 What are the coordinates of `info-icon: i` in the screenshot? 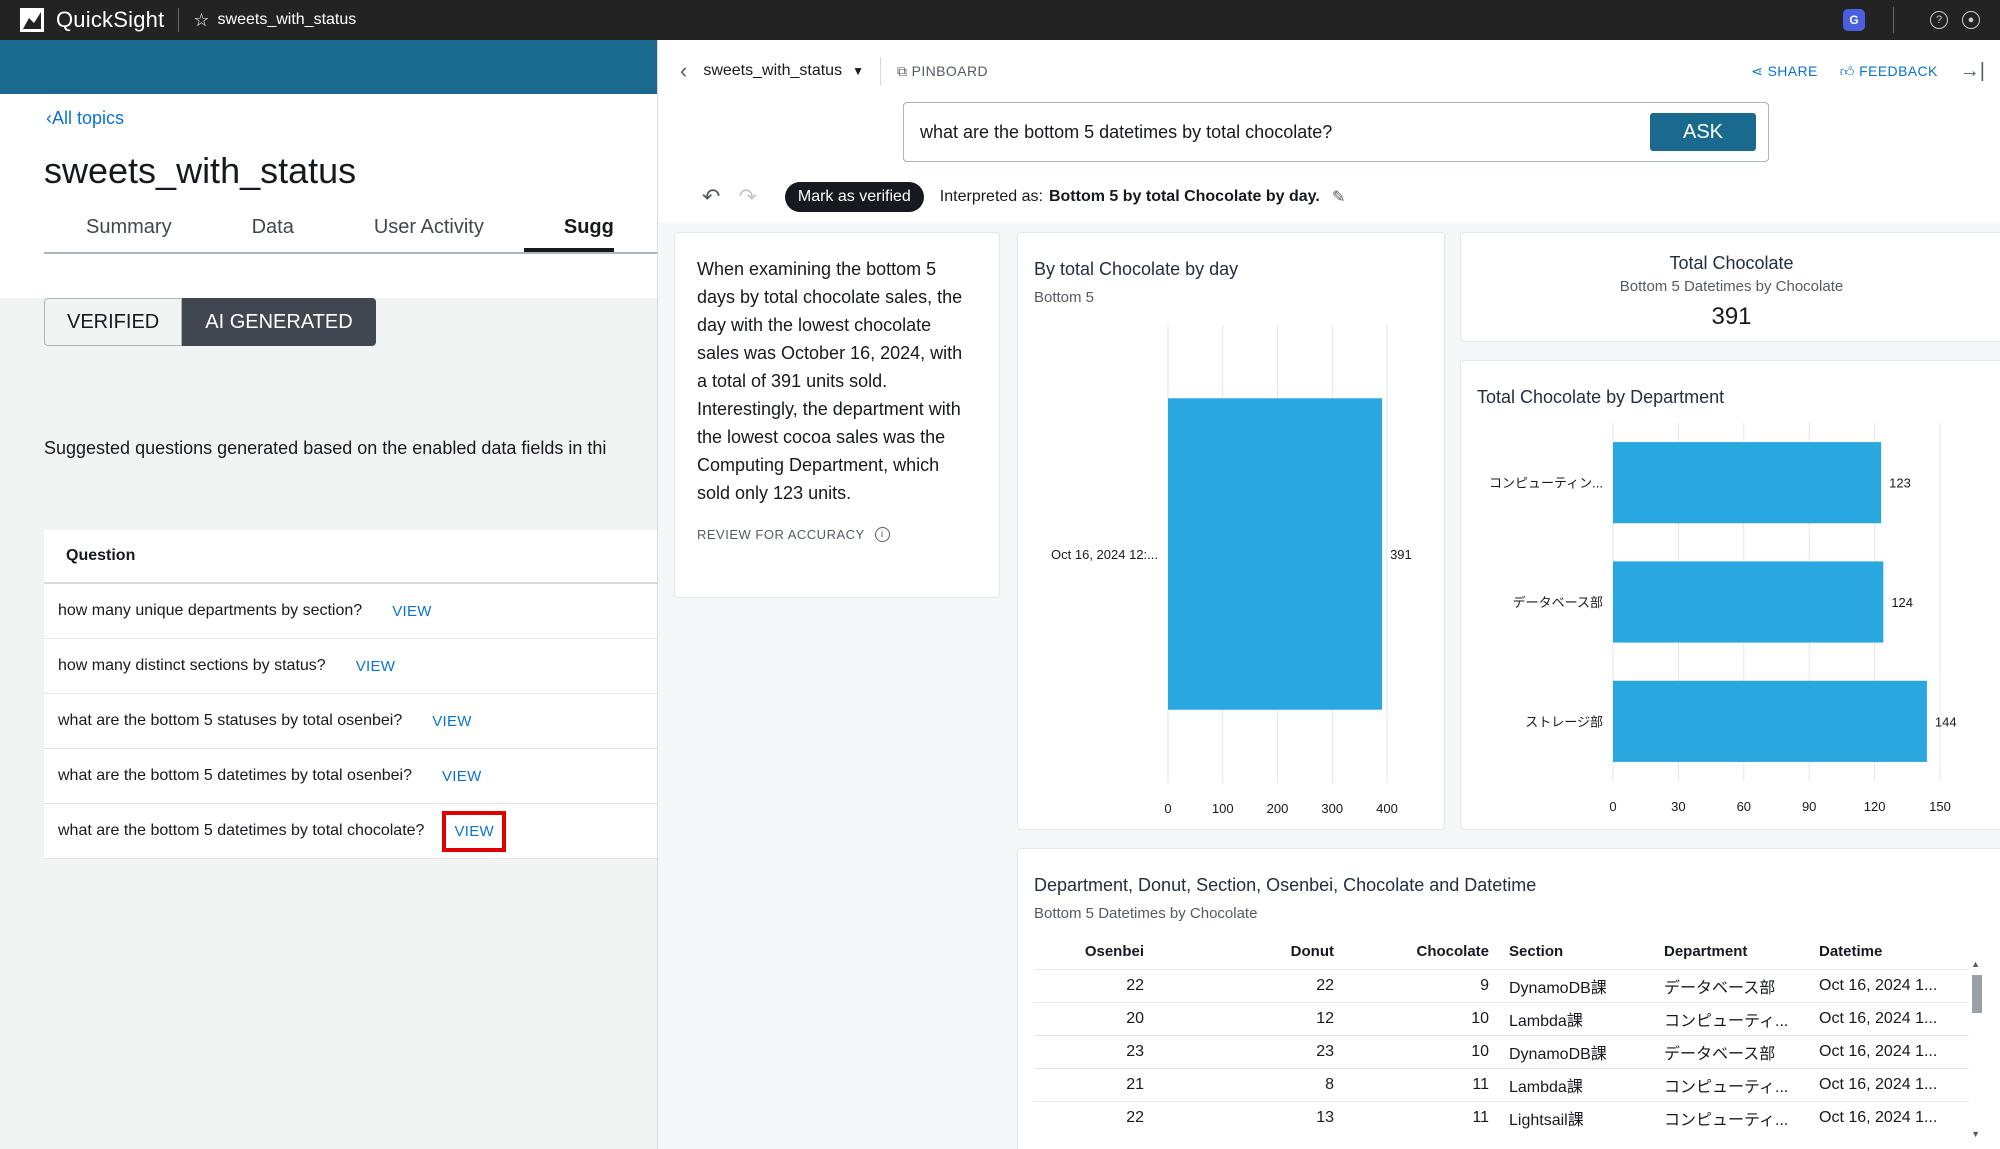 It's located at (882, 534).